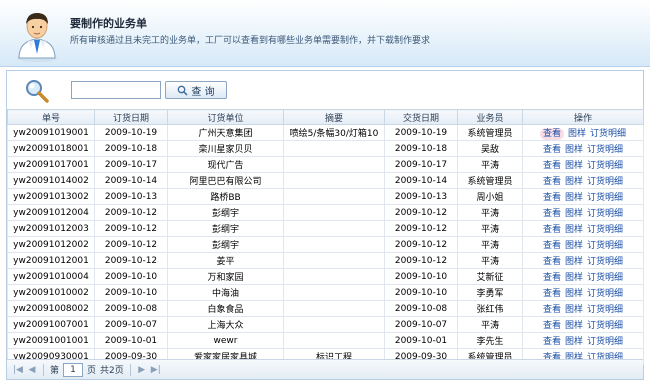 This screenshot has height=385, width=650. What do you see at coordinates (51, 244) in the screenshot?
I see `order-number-cell: yw20091012002` at bounding box center [51, 244].